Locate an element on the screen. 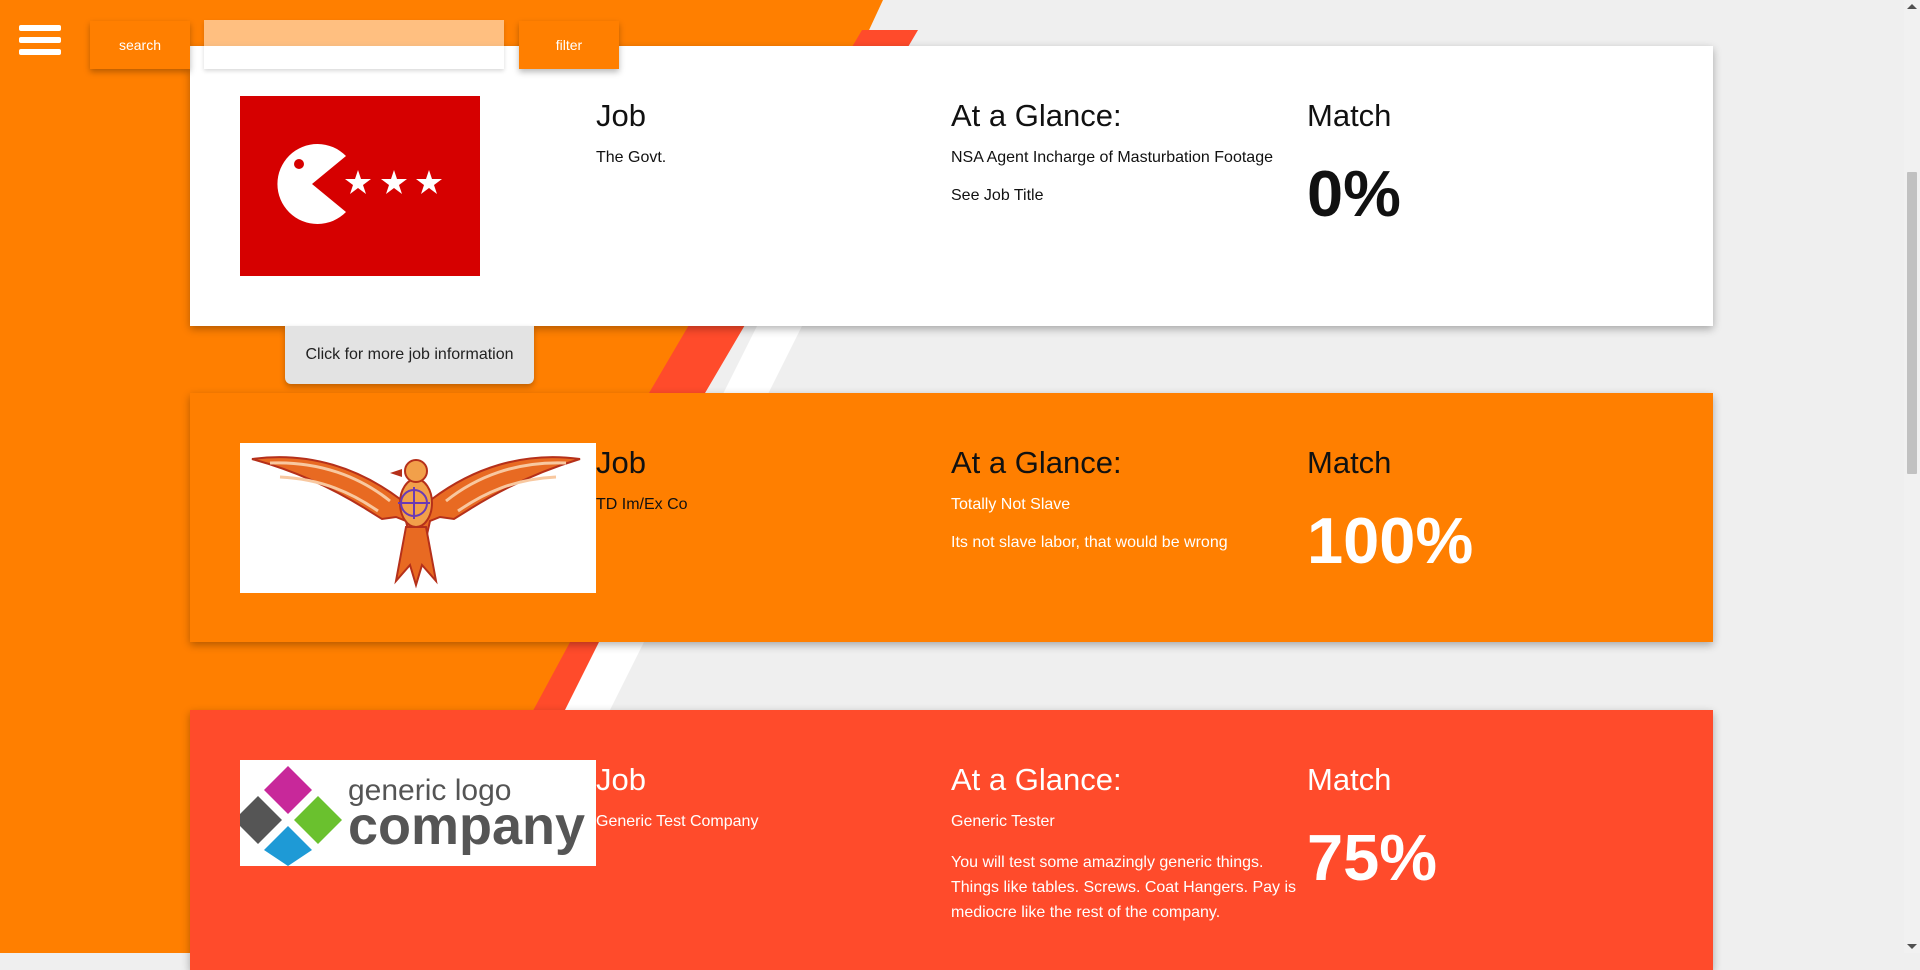 The height and width of the screenshot is (970, 1920). generic-logo-company-icon: generic logo company is located at coordinates (418, 813).